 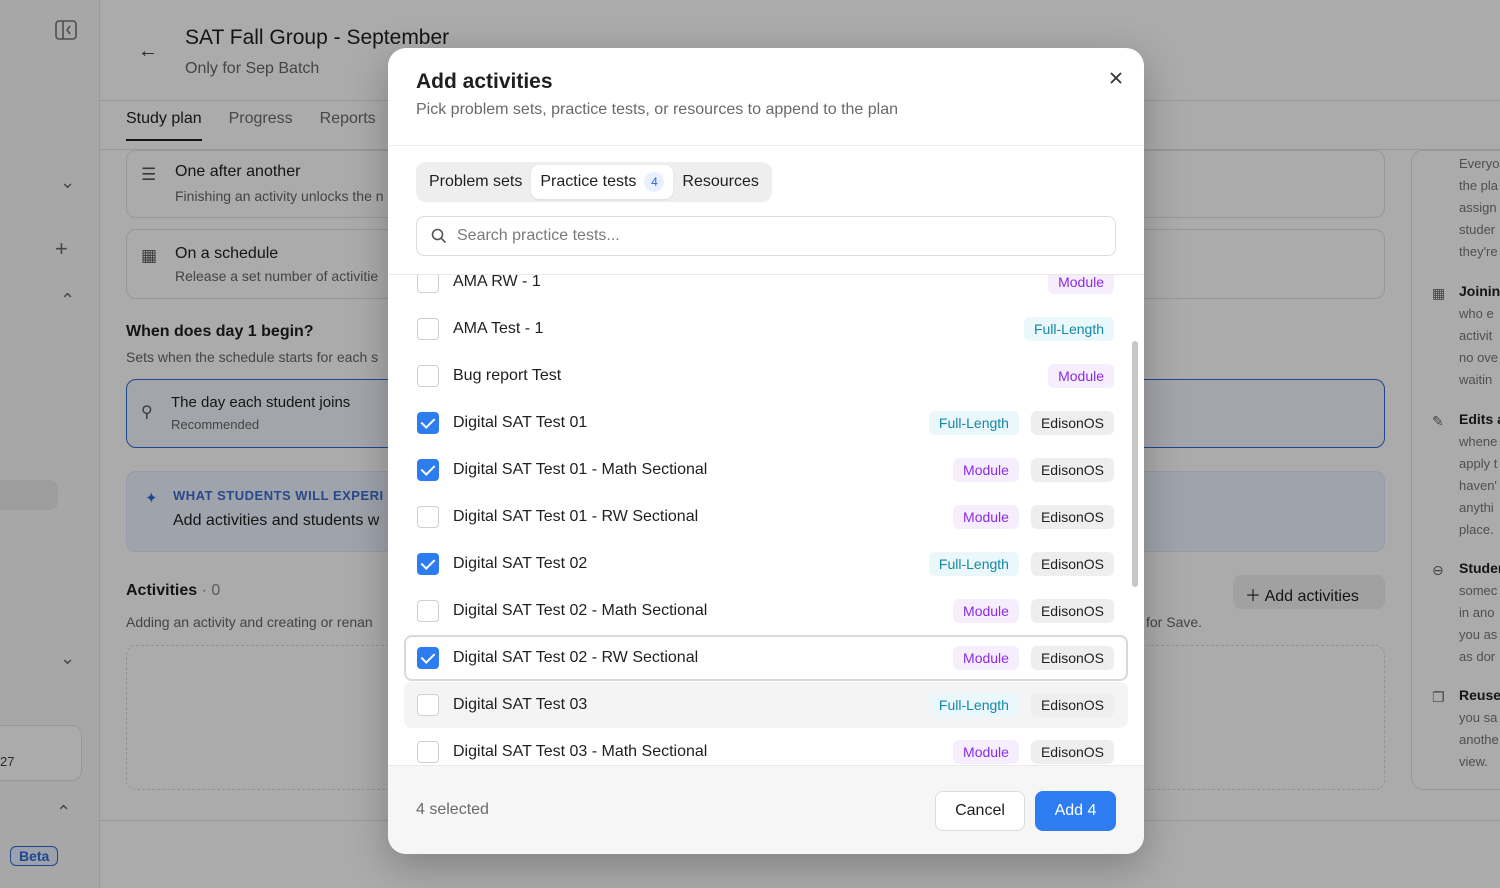 What do you see at coordinates (580, 469) in the screenshot?
I see `item-label: Digital SAT Test 01 - Math Sectional` at bounding box center [580, 469].